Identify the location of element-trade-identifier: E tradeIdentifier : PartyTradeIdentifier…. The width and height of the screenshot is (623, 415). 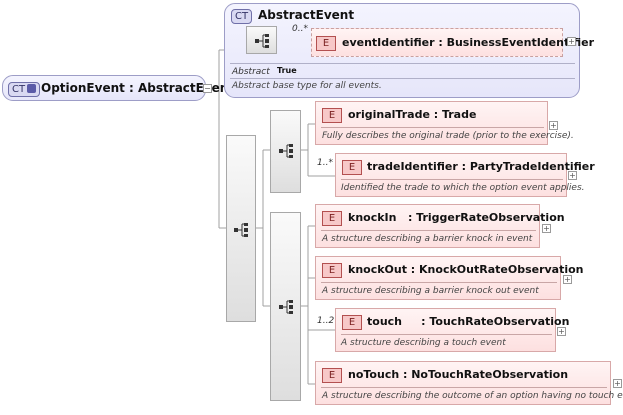
(465, 175).